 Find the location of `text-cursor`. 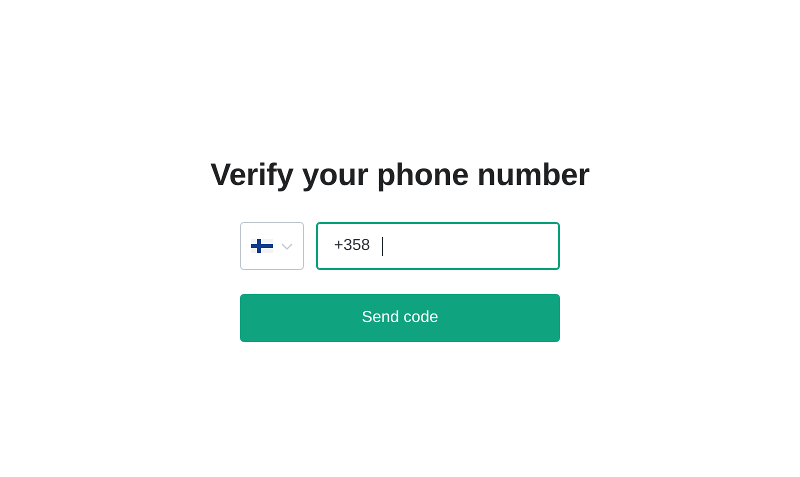

text-cursor is located at coordinates (383, 246).